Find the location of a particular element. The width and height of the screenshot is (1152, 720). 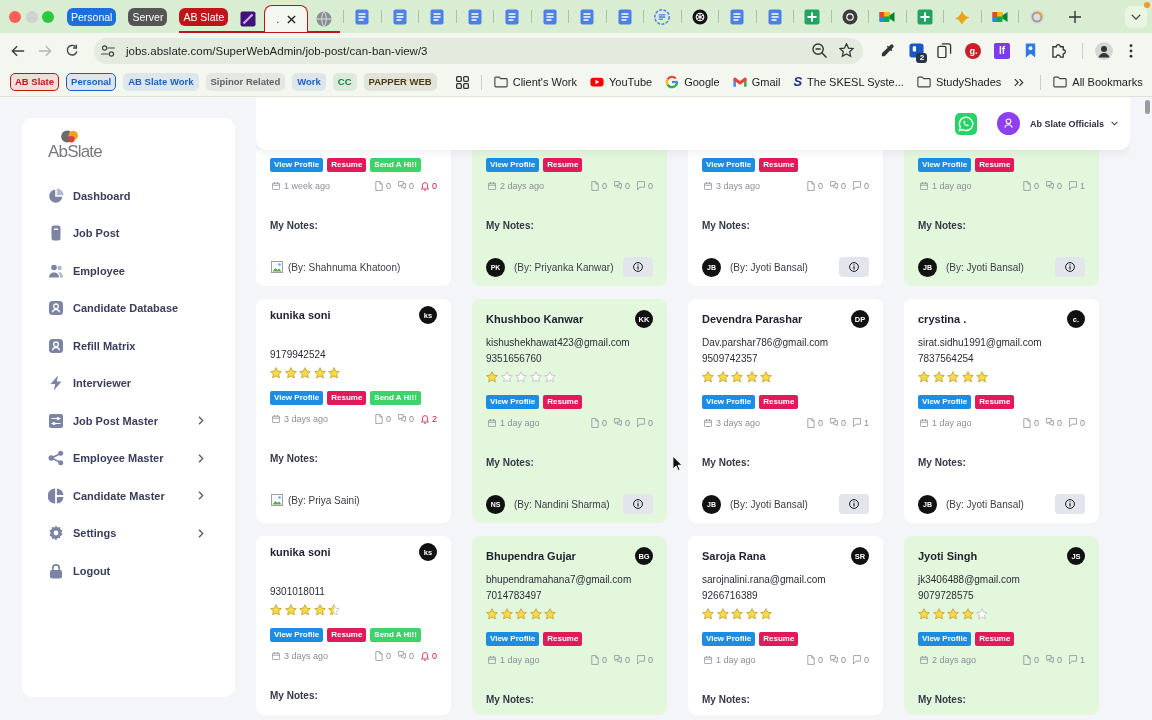

account-menu: Ab Slate Officials is located at coordinates (1073, 123).